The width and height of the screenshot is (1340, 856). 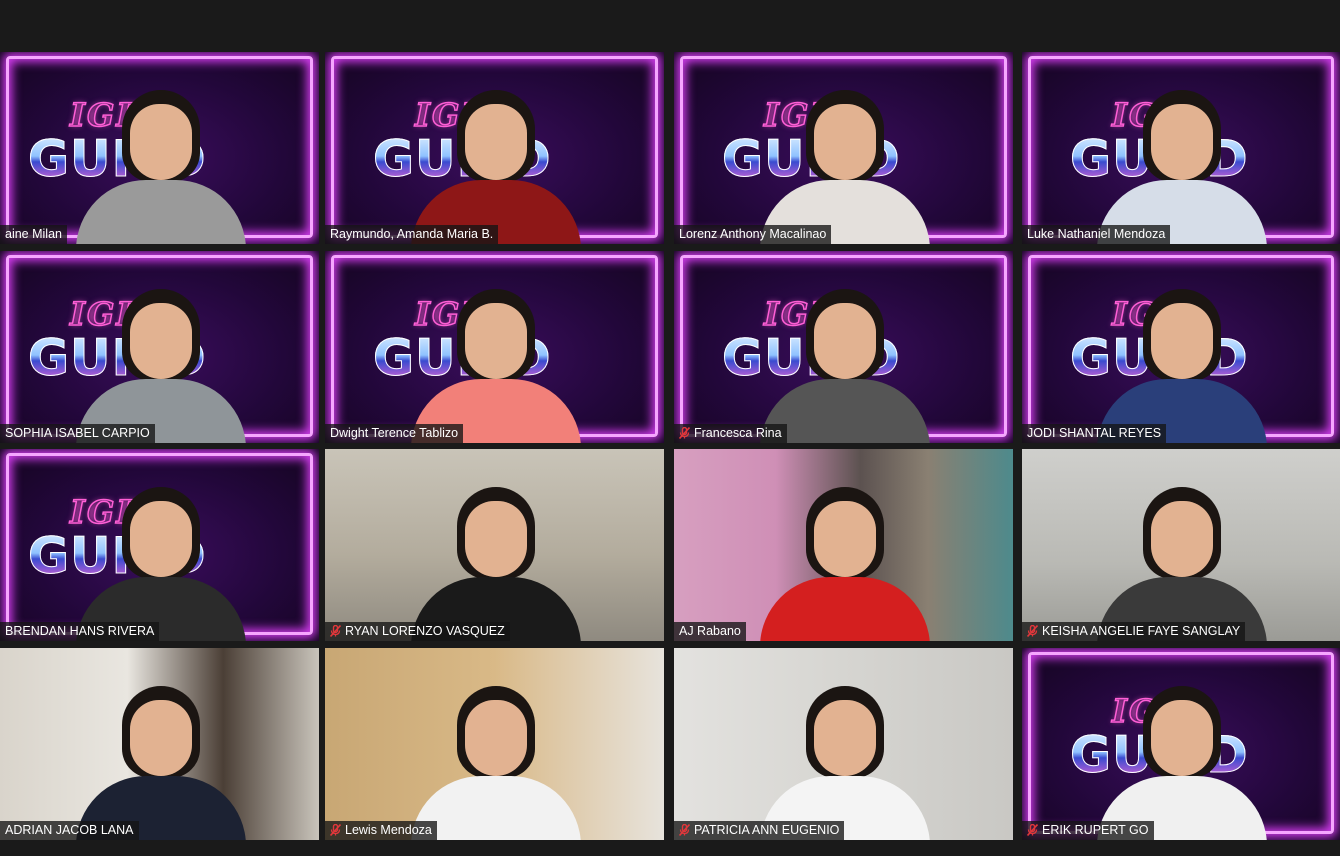 I want to click on video-tile: KEISHA ANGELIE FAYE SANGLAY, so click(x=1181, y=545).